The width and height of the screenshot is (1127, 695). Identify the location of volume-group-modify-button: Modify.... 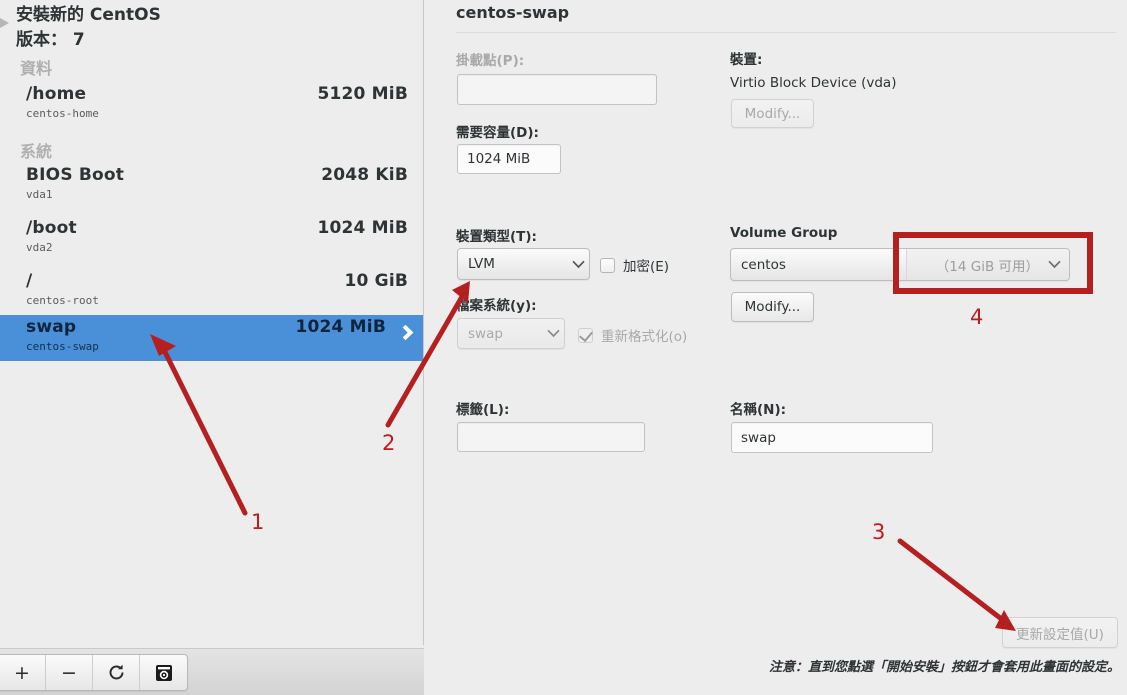
(772, 307).